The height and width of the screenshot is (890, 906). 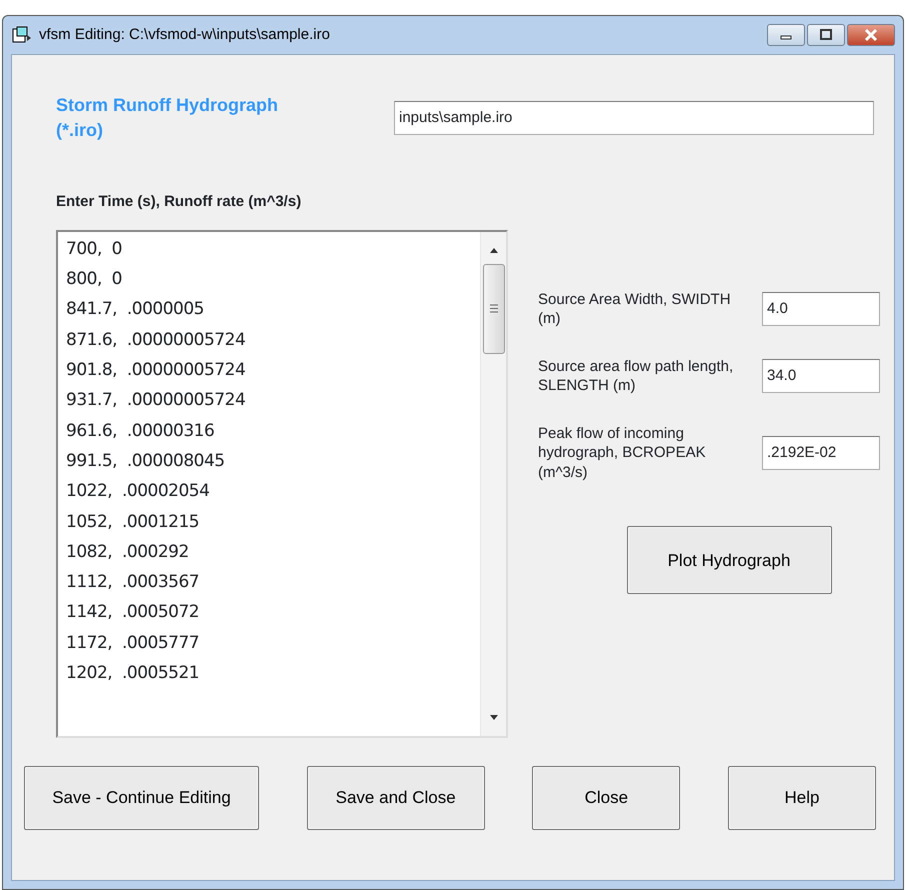 I want to click on close-icon, so click(x=871, y=35).